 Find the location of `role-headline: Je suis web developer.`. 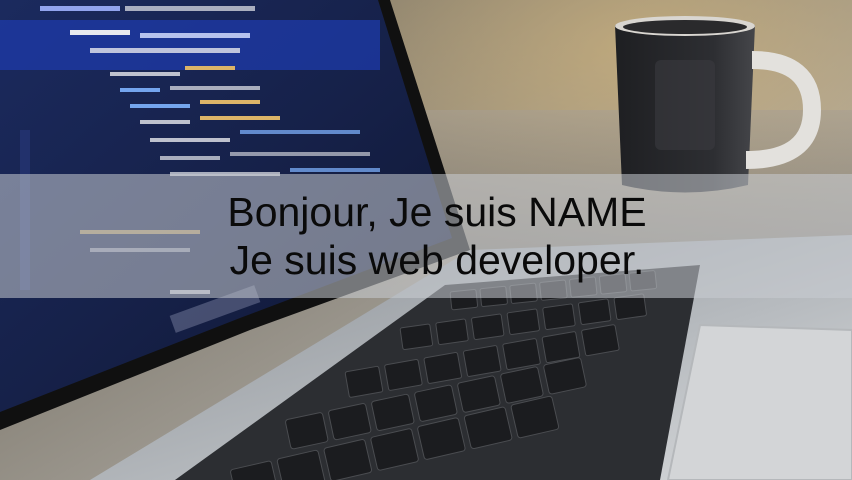

role-headline: Je suis web developer. is located at coordinates (437, 260).